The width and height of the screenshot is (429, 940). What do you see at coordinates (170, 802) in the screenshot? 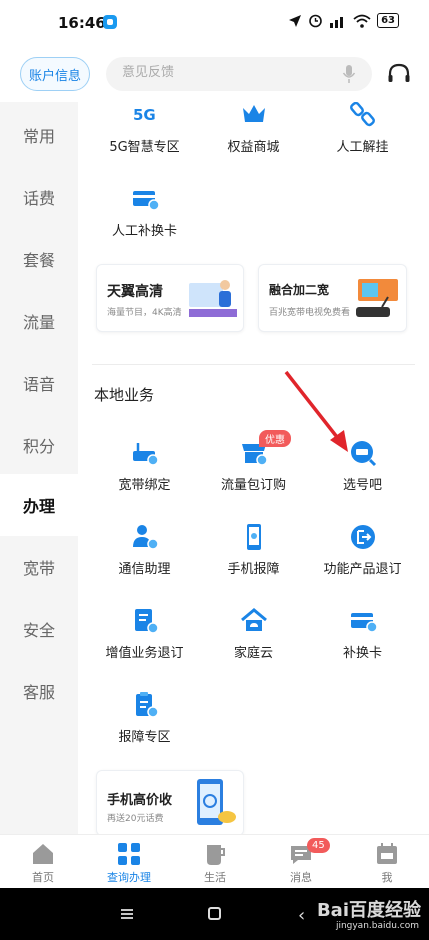
I see `banner-phone-recycle: 手机高价收 再送20元话费` at bounding box center [170, 802].